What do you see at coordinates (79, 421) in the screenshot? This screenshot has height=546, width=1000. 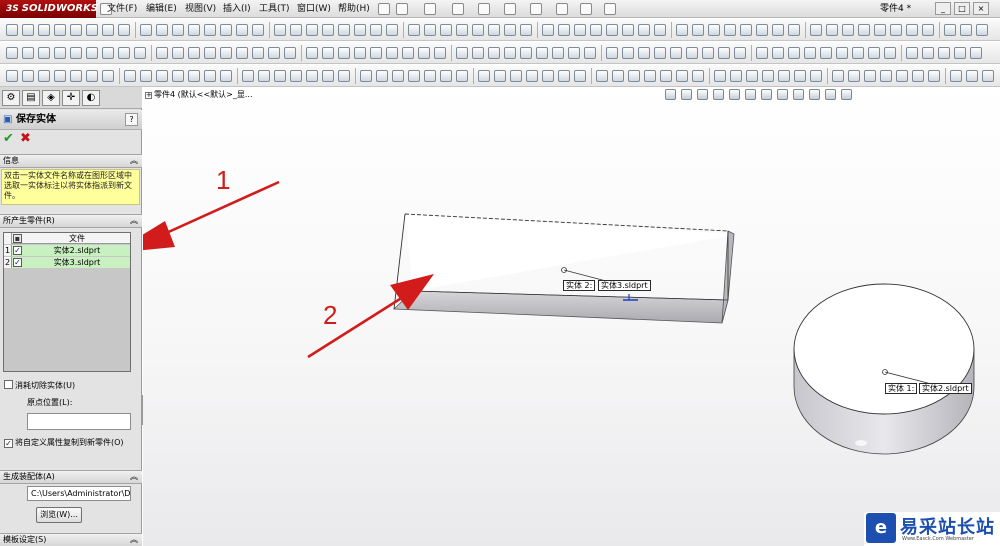 I see `origin-location-field` at bounding box center [79, 421].